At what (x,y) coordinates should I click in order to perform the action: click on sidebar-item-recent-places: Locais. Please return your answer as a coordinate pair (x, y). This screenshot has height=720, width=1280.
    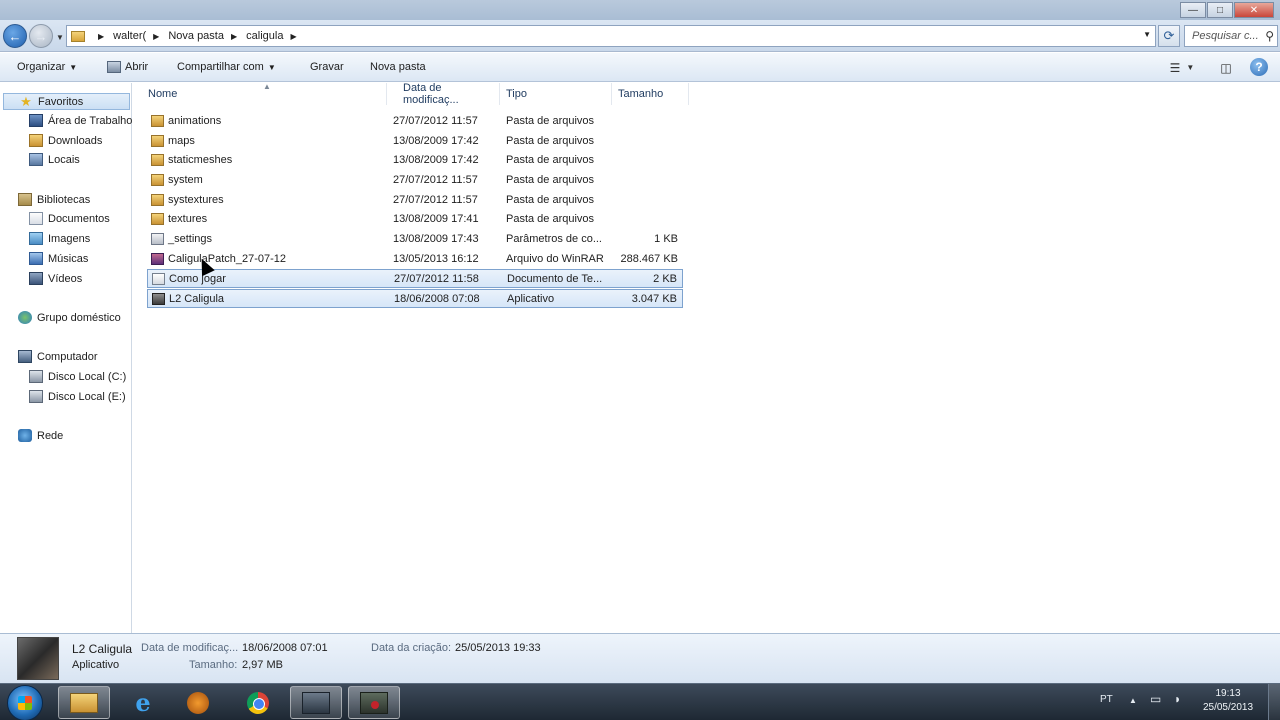
    Looking at the image, I should click on (54, 159).